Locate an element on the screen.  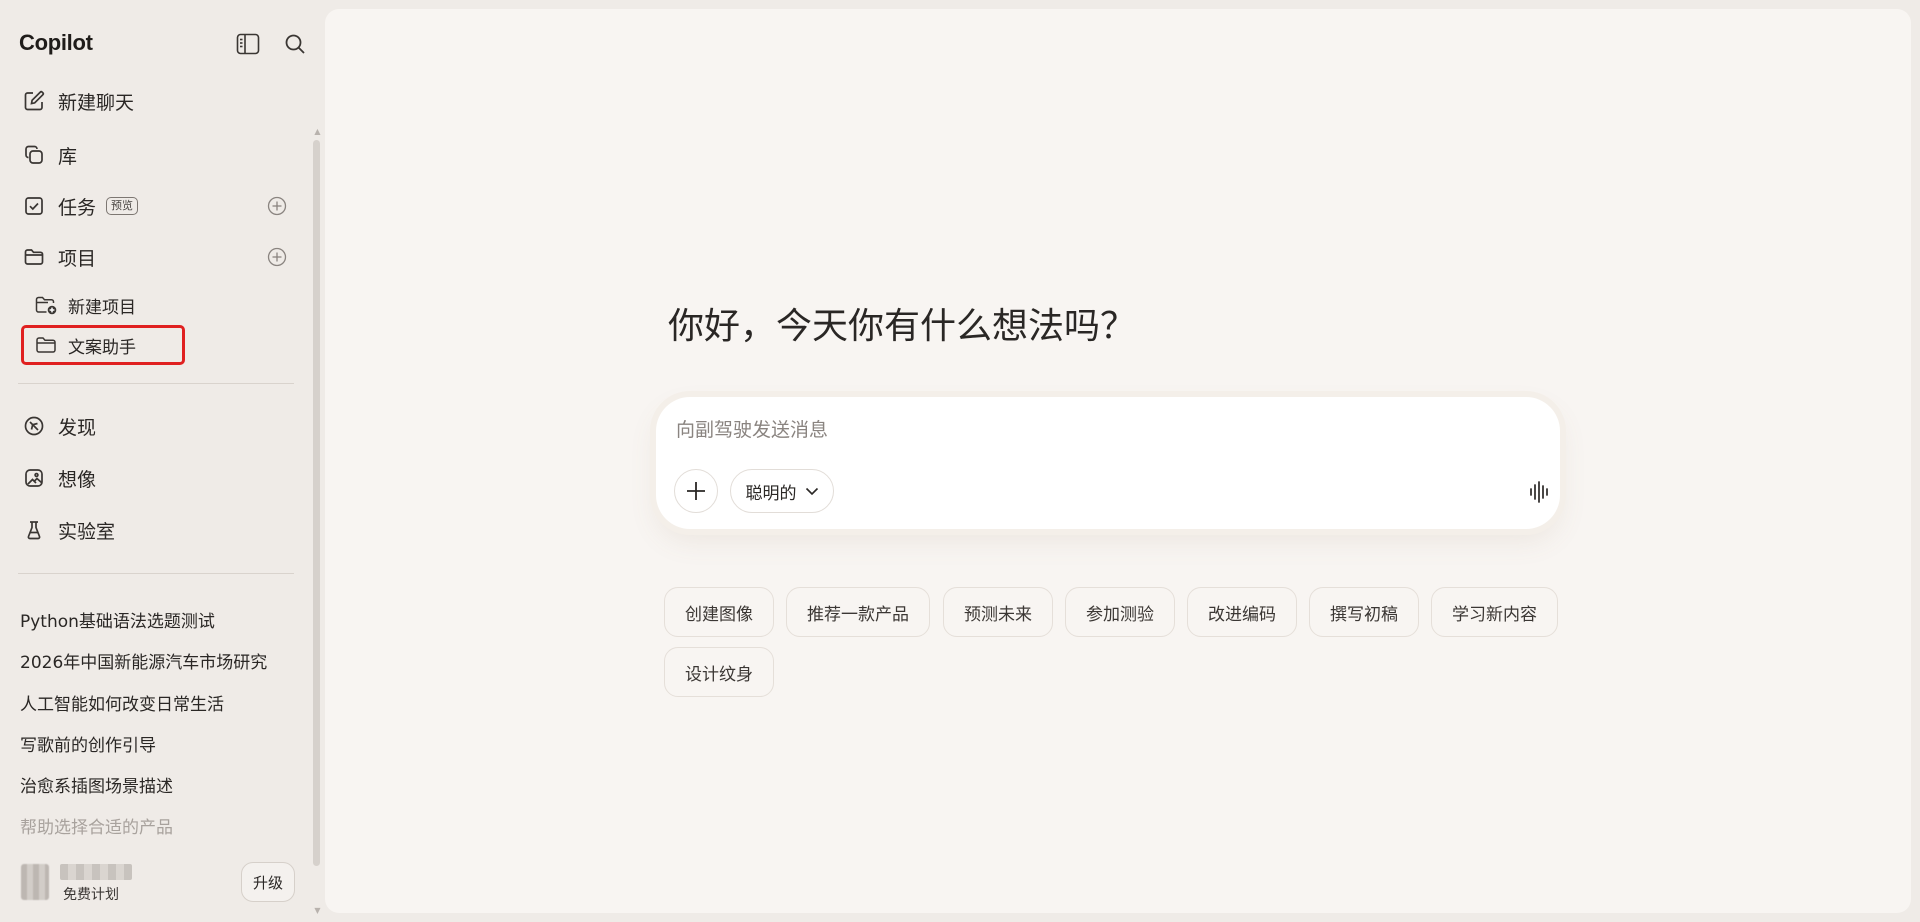
sidebar-item-label: 项目 is located at coordinates (77, 258).